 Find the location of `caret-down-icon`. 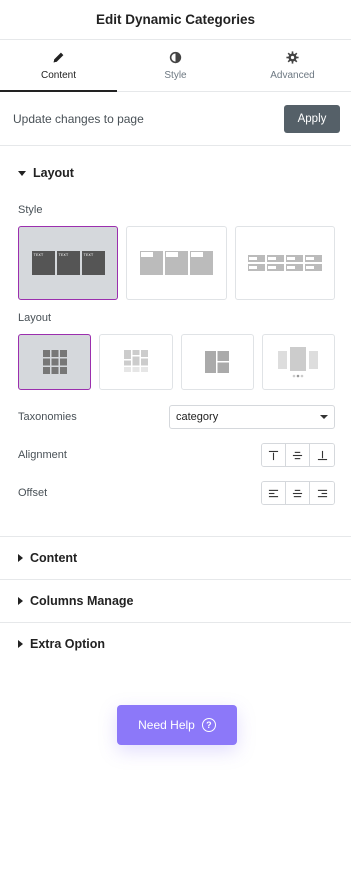

caret-down-icon is located at coordinates (22, 173).